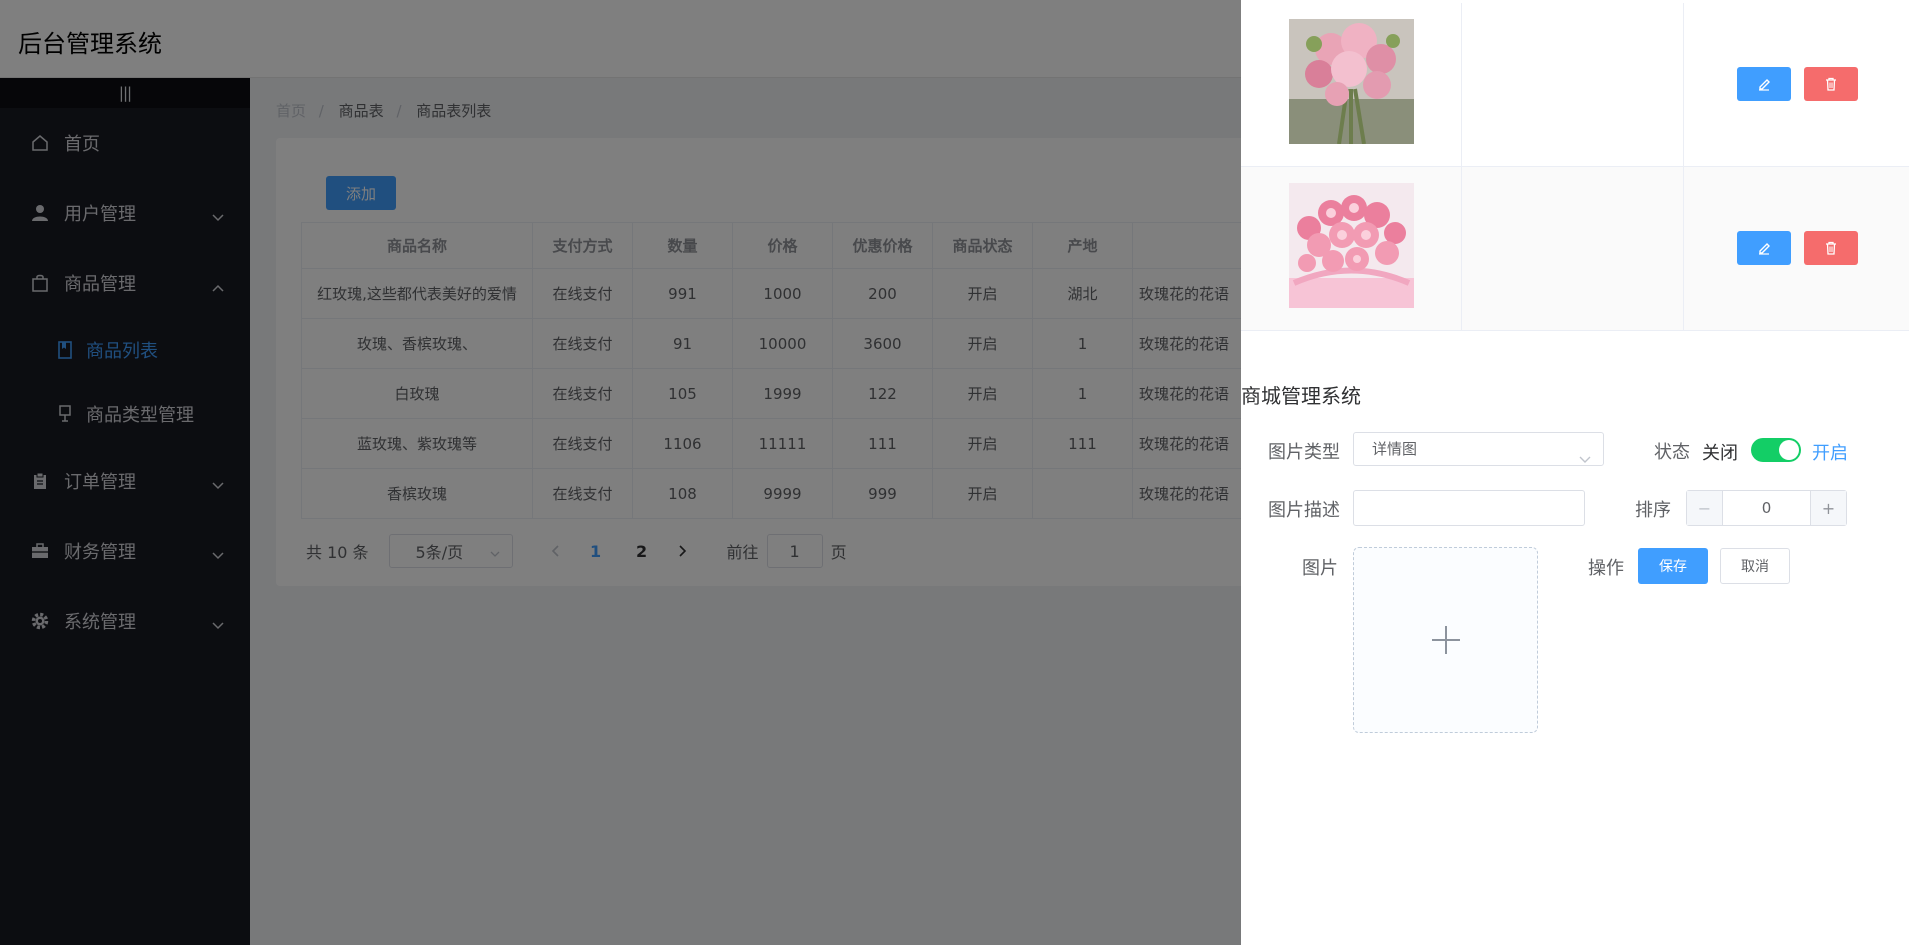 Image resolution: width=1909 pixels, height=945 pixels. I want to click on status-switch, so click(1776, 450).